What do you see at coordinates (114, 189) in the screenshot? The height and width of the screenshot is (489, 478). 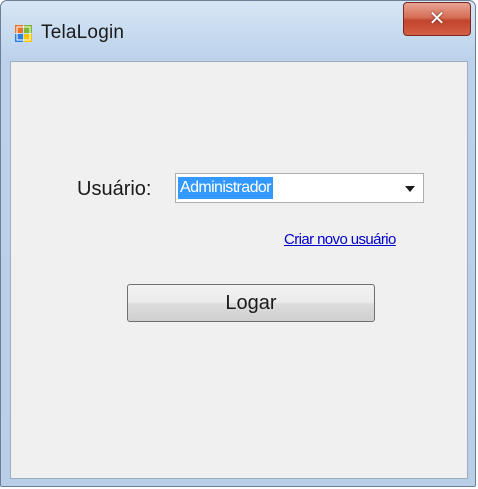 I see `user-label: Usuário:` at bounding box center [114, 189].